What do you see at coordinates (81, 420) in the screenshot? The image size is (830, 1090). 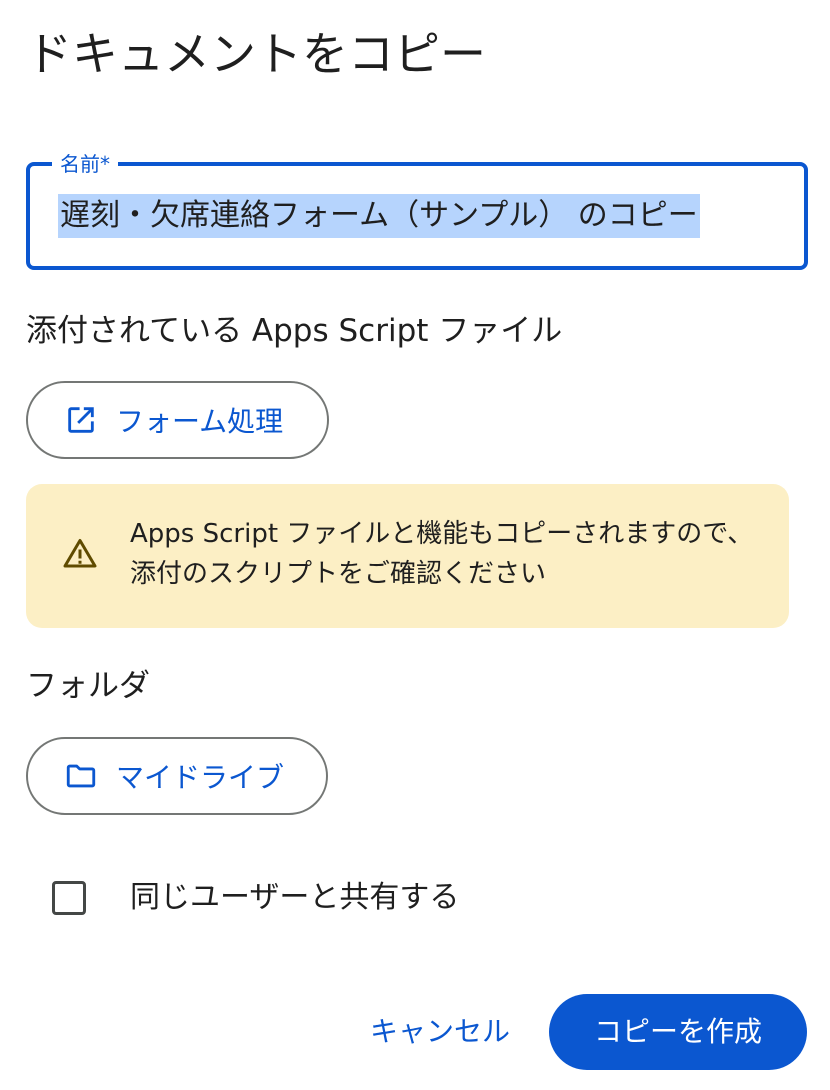 I see `open-in-new-icon` at bounding box center [81, 420].